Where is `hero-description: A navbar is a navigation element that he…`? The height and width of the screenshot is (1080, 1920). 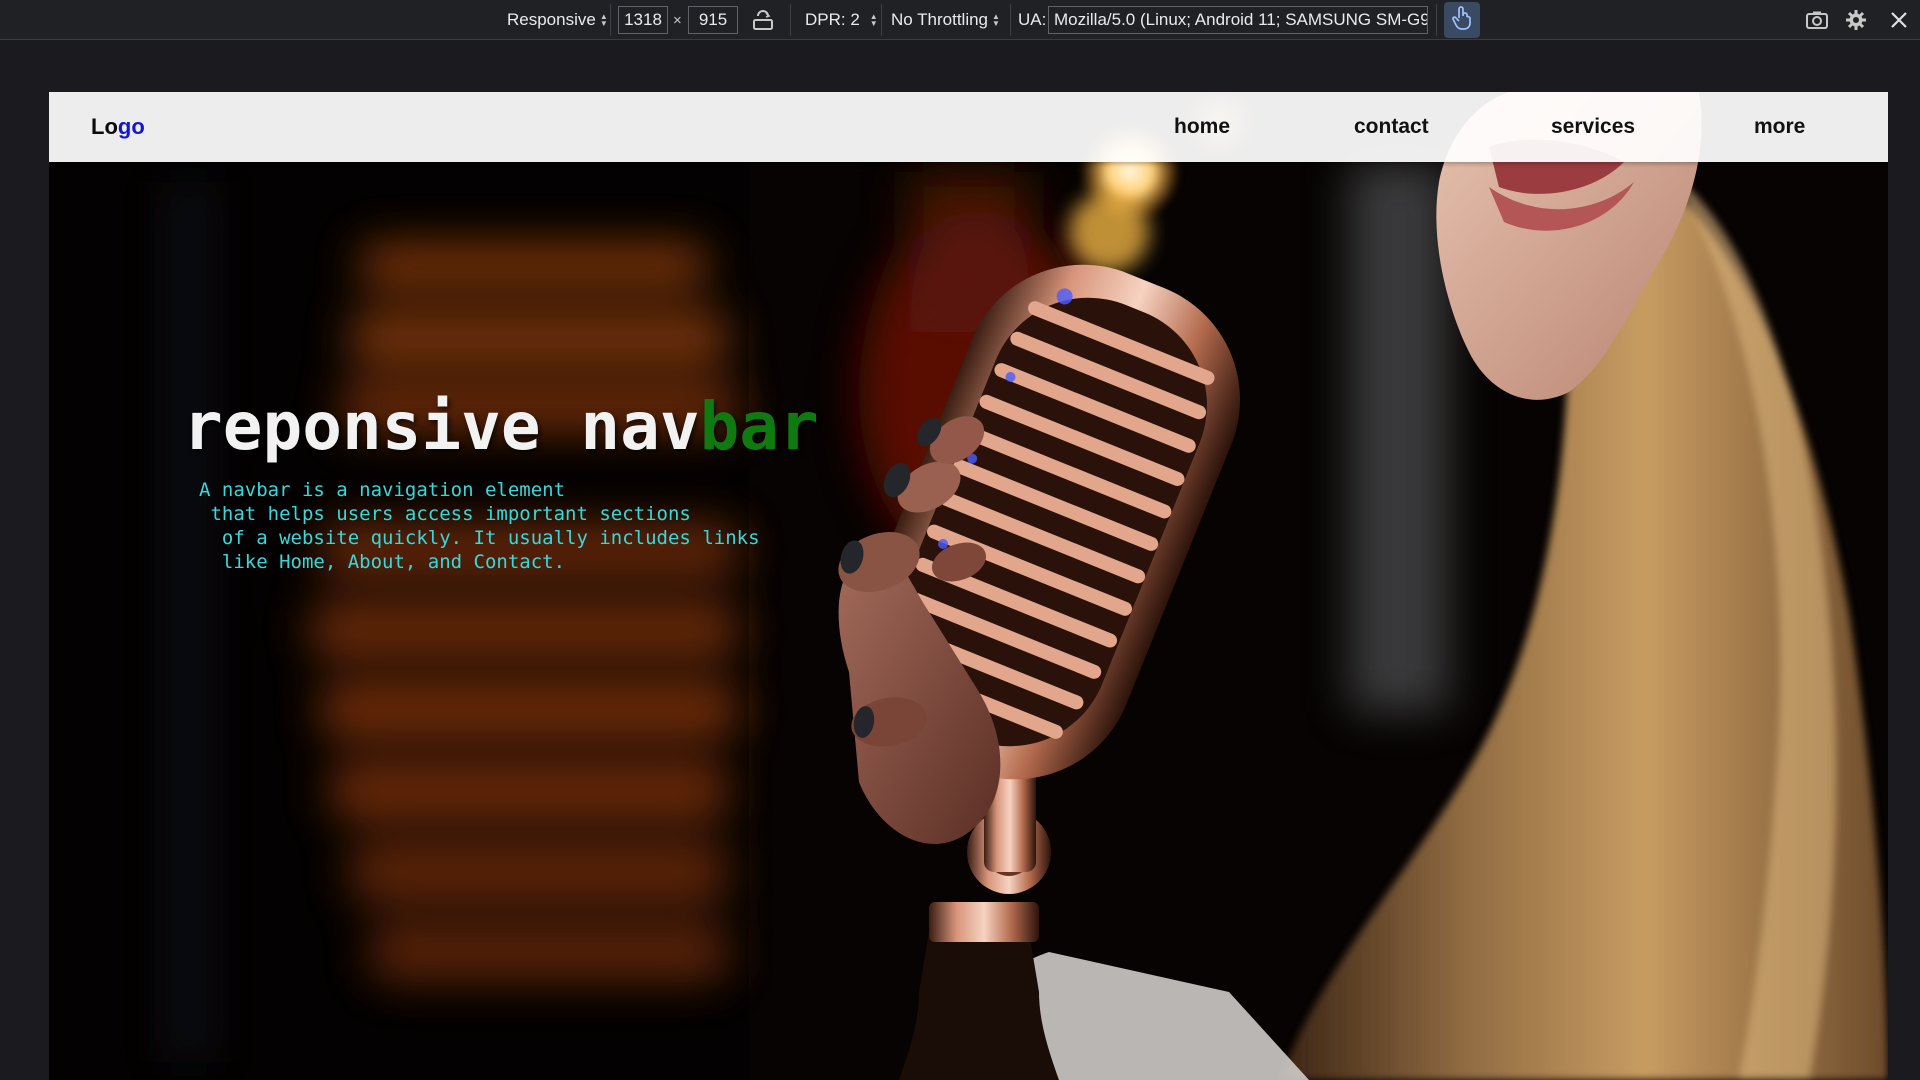 hero-description: A navbar is a navigation element that he… is located at coordinates (479, 526).